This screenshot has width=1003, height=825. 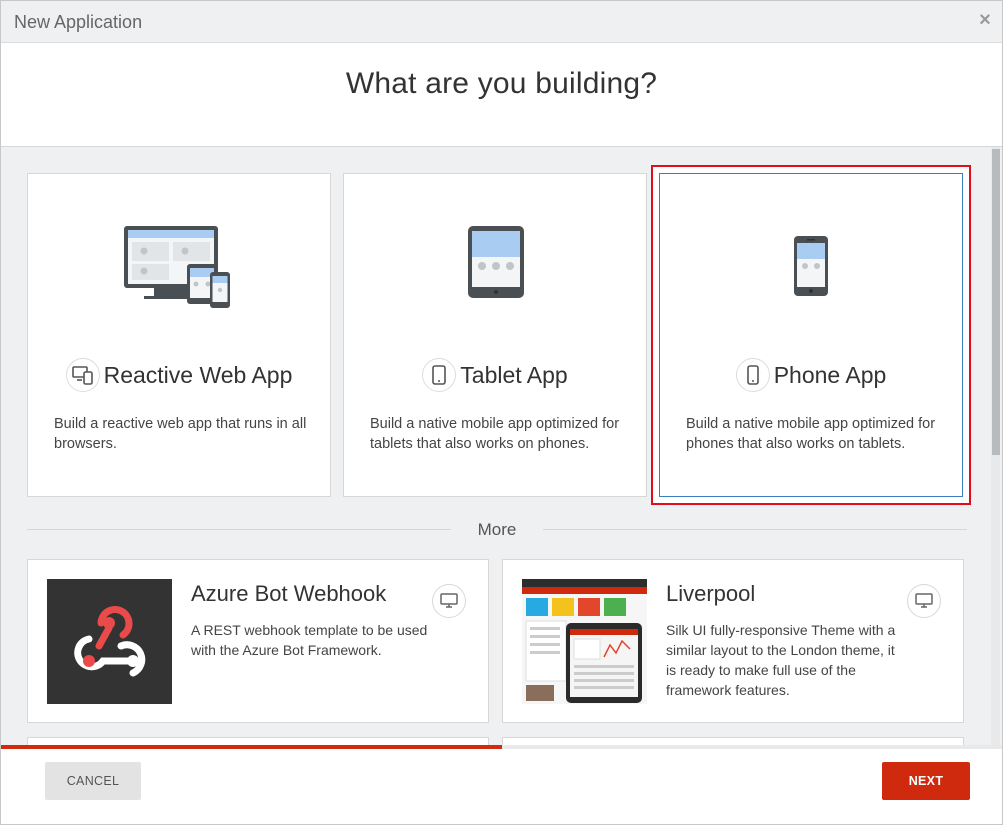 I want to click on phone-app-illustration, so click(x=811, y=267).